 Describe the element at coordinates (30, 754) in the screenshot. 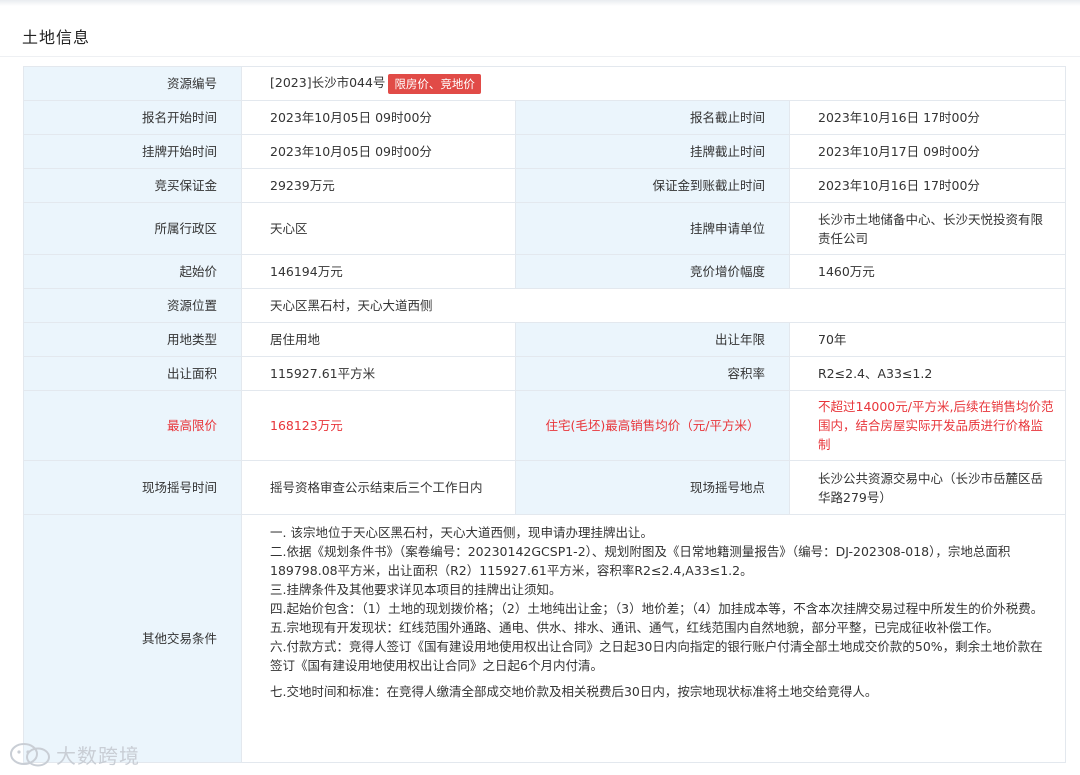

I see `wechat-logo-icon` at that location.